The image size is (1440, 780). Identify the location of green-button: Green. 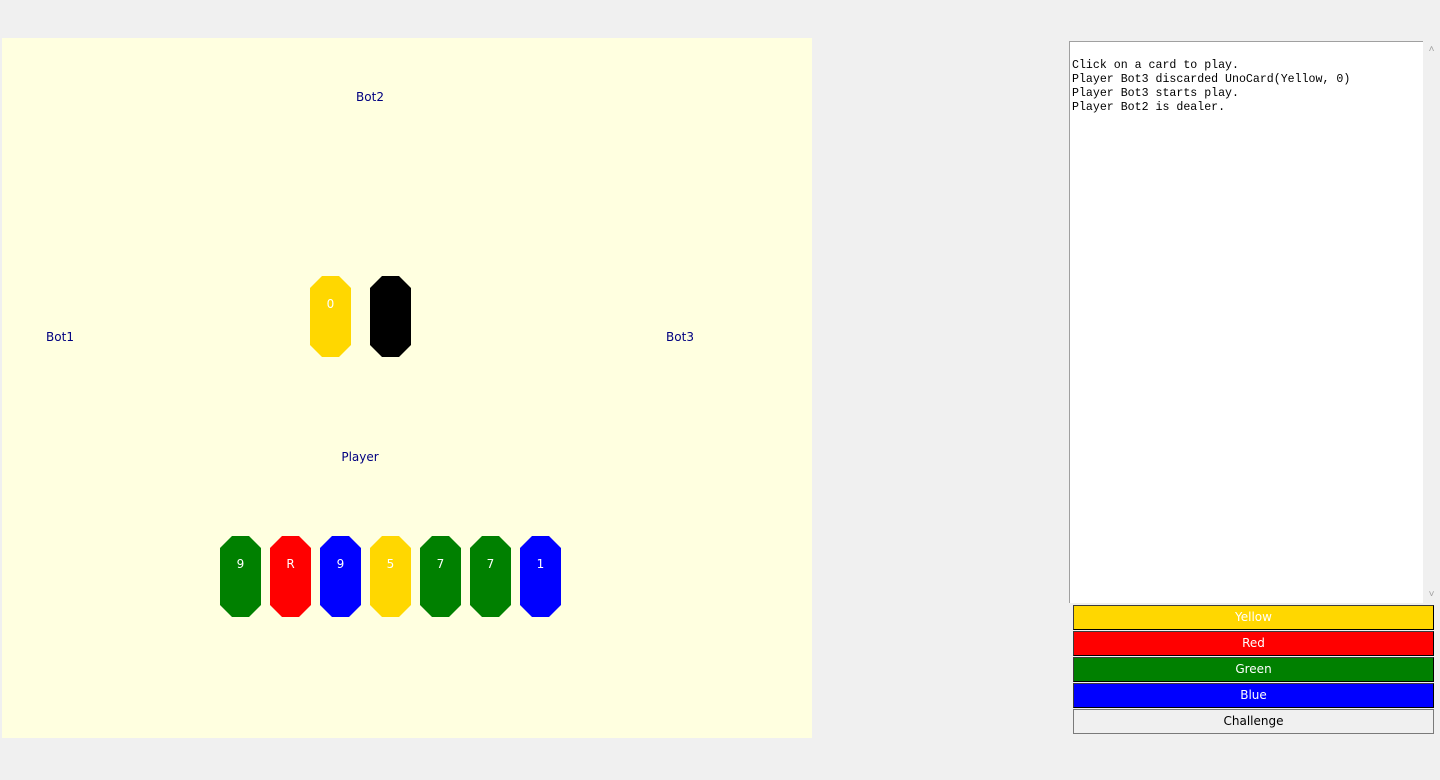
(1253, 669).